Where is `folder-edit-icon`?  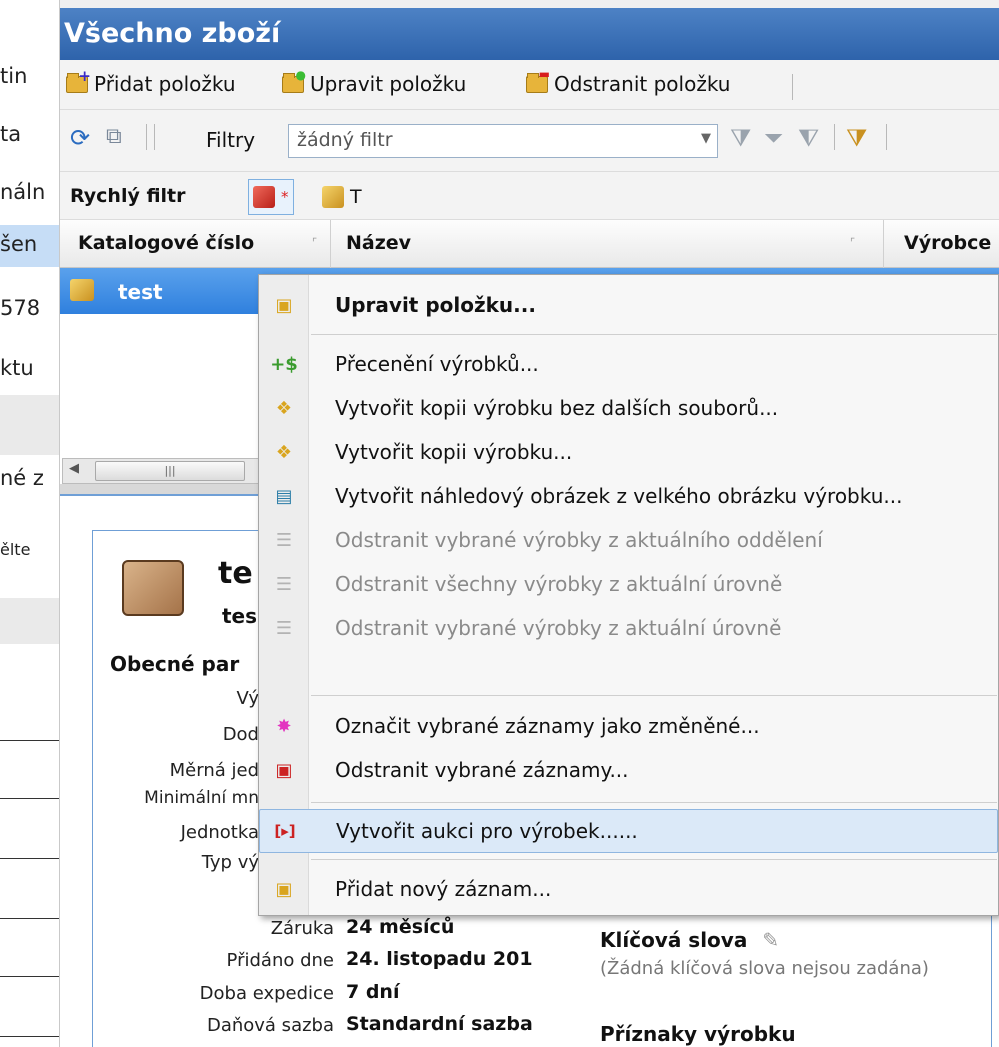
folder-edit-icon is located at coordinates (294, 80).